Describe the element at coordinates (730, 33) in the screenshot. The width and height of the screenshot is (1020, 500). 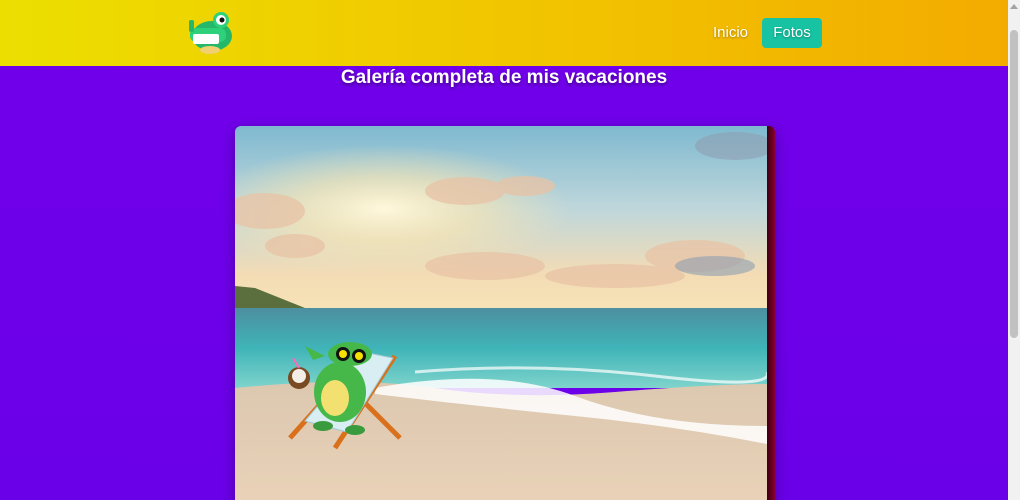
I see `nav-link-inicio: Inicio` at that location.